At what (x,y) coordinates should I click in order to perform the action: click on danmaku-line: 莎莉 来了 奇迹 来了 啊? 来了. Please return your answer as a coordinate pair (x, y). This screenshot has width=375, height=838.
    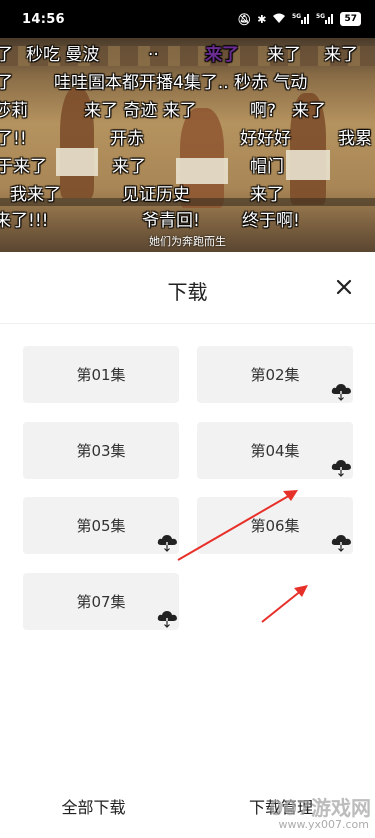
    Looking at the image, I should click on (187, 108).